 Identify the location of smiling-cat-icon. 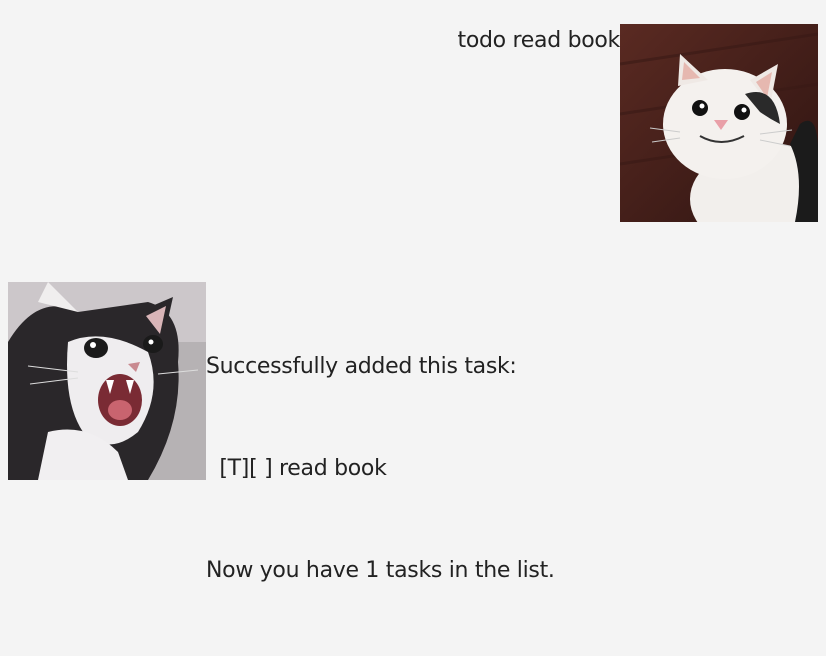
(719, 123).